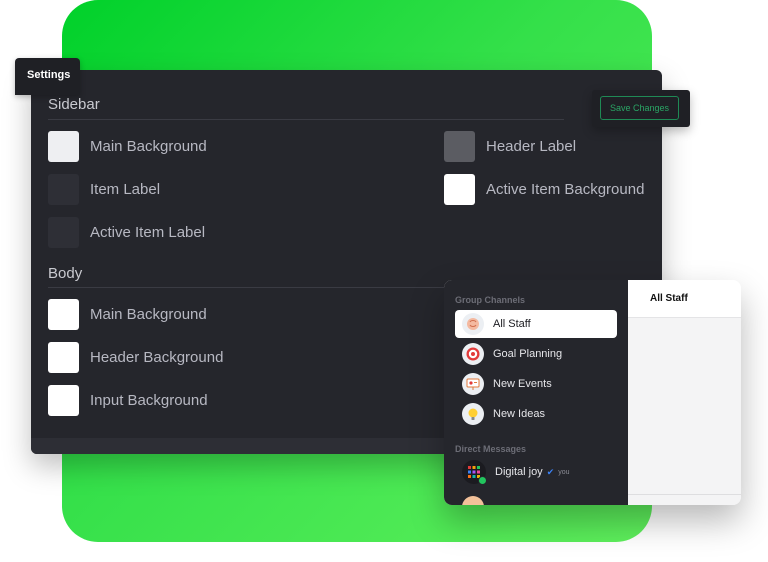 This screenshot has width=768, height=562. What do you see at coordinates (482, 480) in the screenshot?
I see `online-status-dot` at bounding box center [482, 480].